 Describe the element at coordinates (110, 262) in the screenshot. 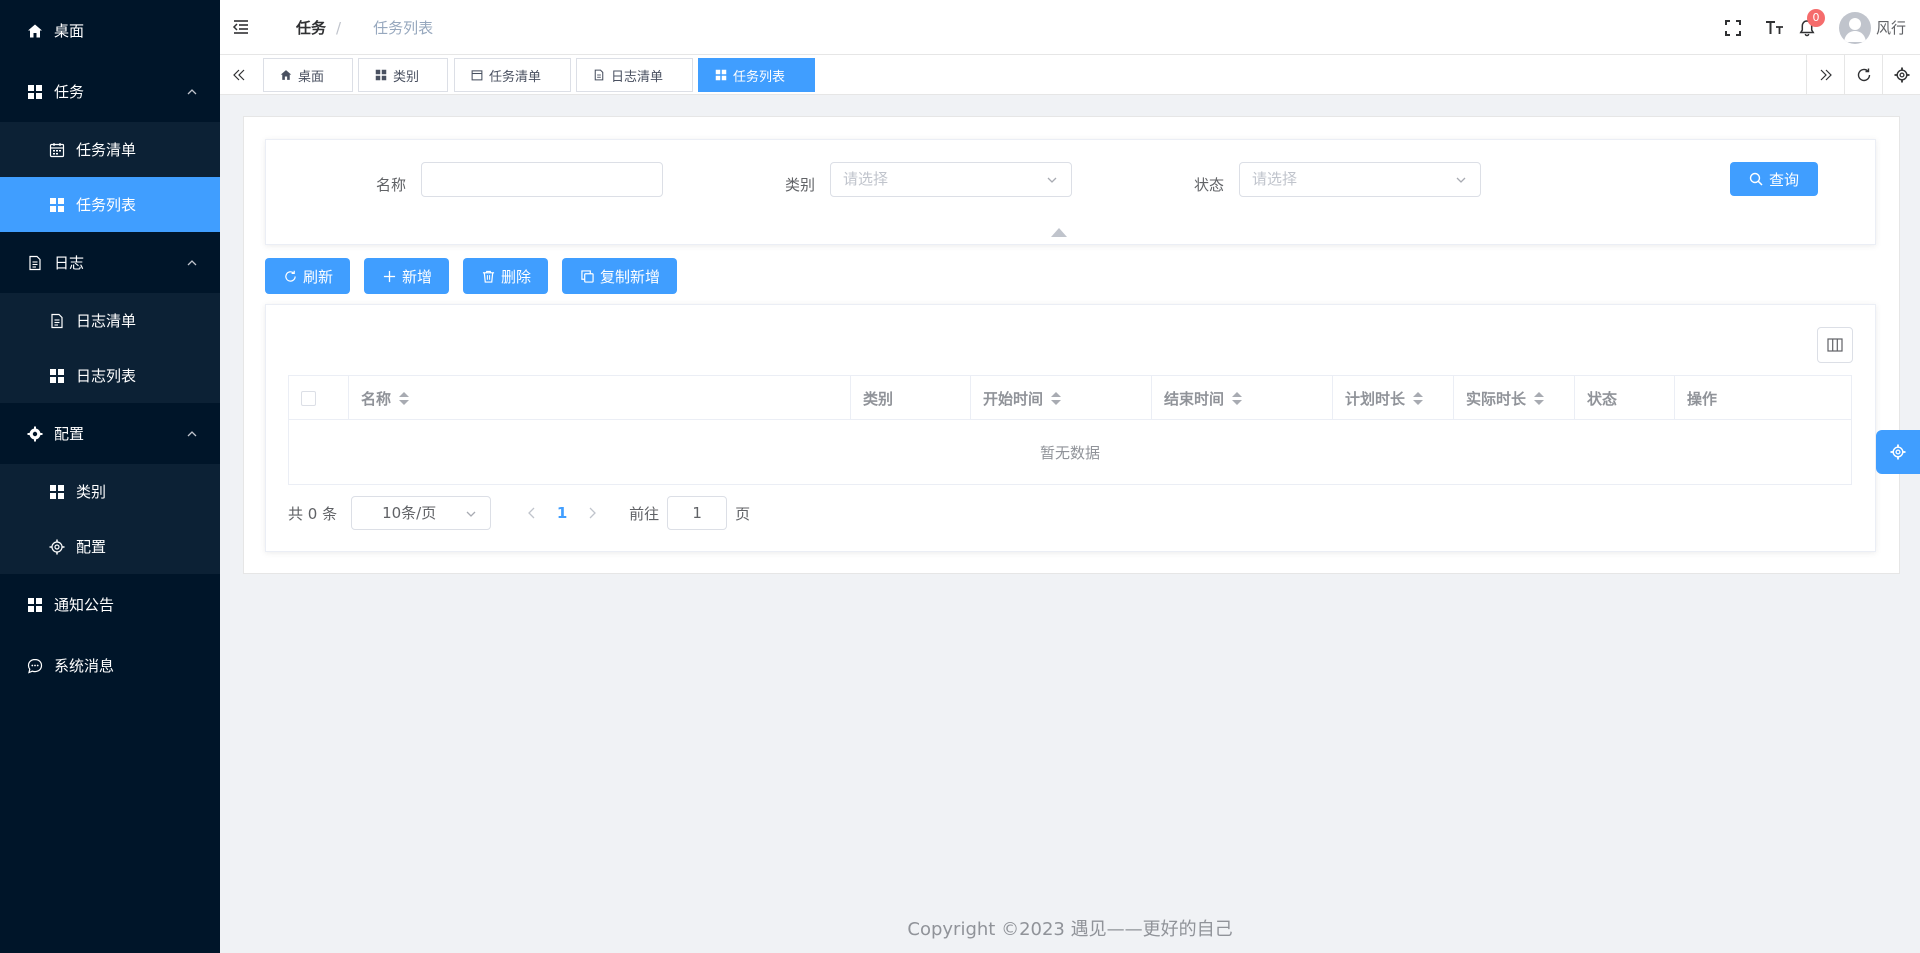

I see `sidebar-item-log: 日志` at that location.